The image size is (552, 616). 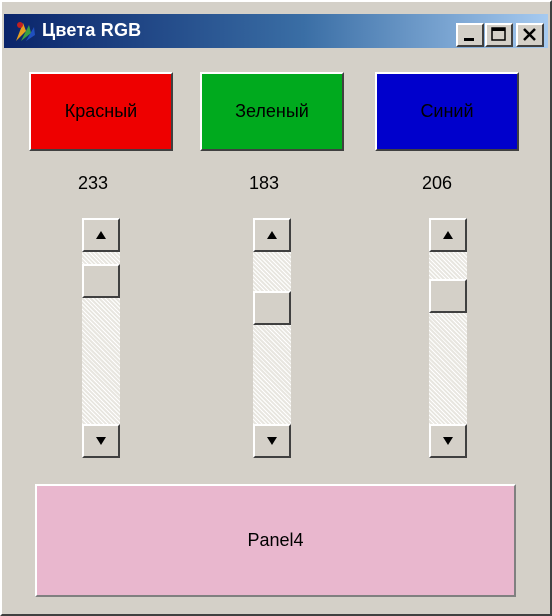 I want to click on green-value: 183, so click(x=264, y=183).